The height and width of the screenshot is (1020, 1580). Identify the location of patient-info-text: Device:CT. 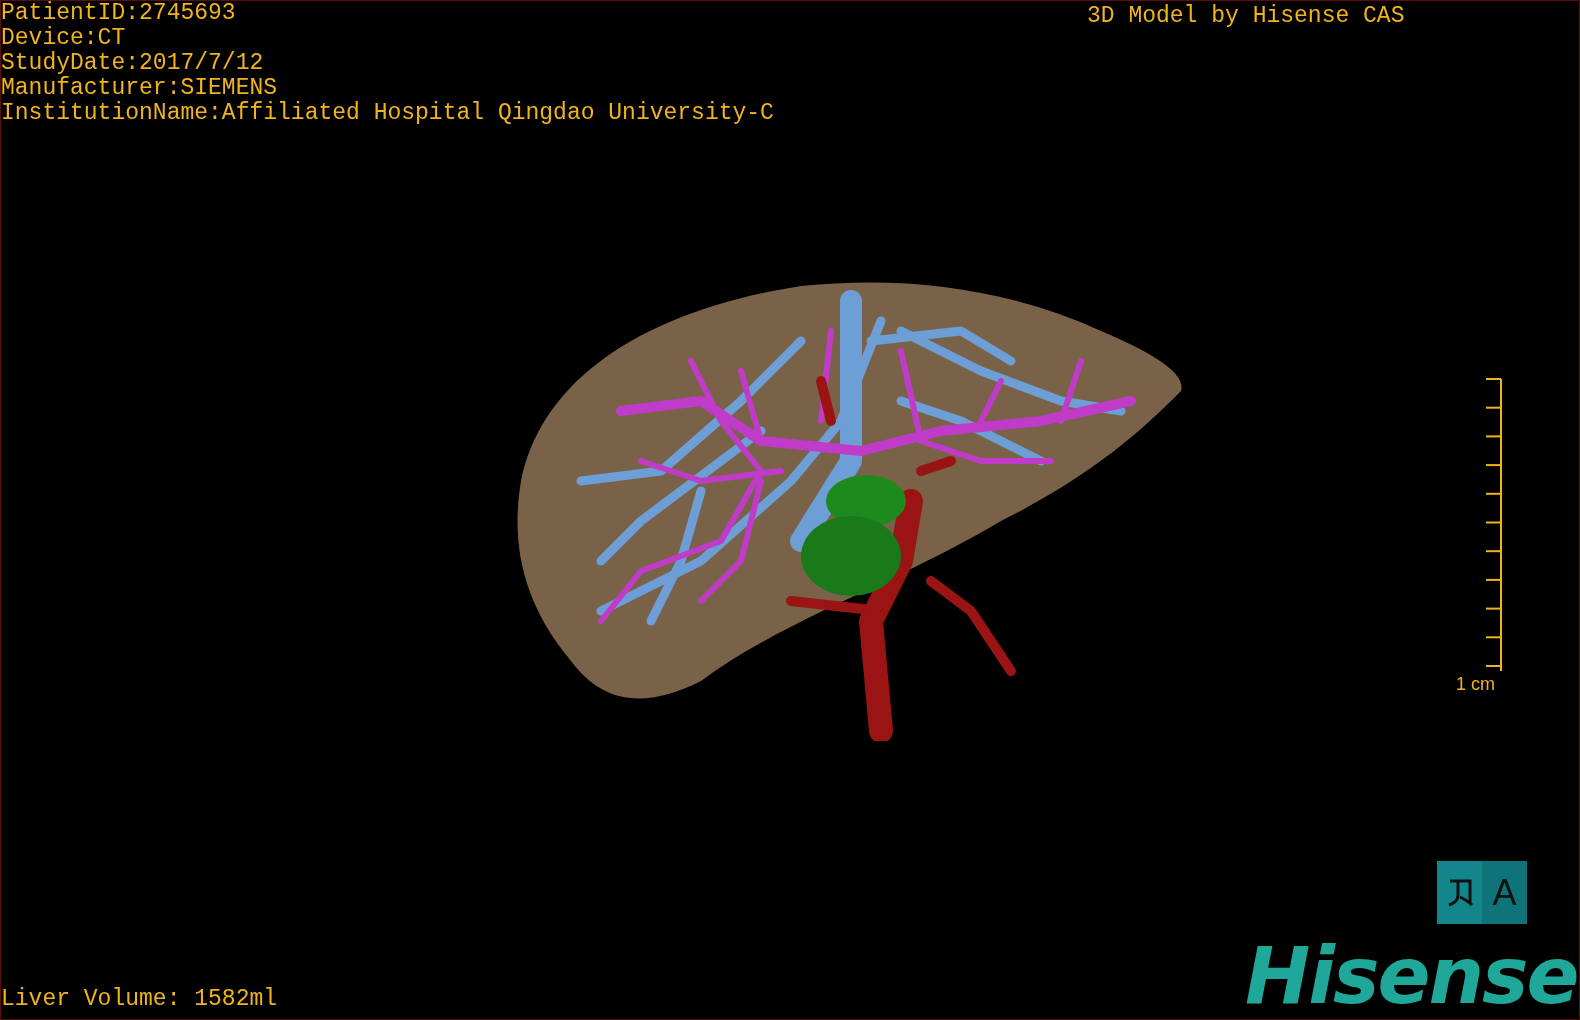
(64, 38).